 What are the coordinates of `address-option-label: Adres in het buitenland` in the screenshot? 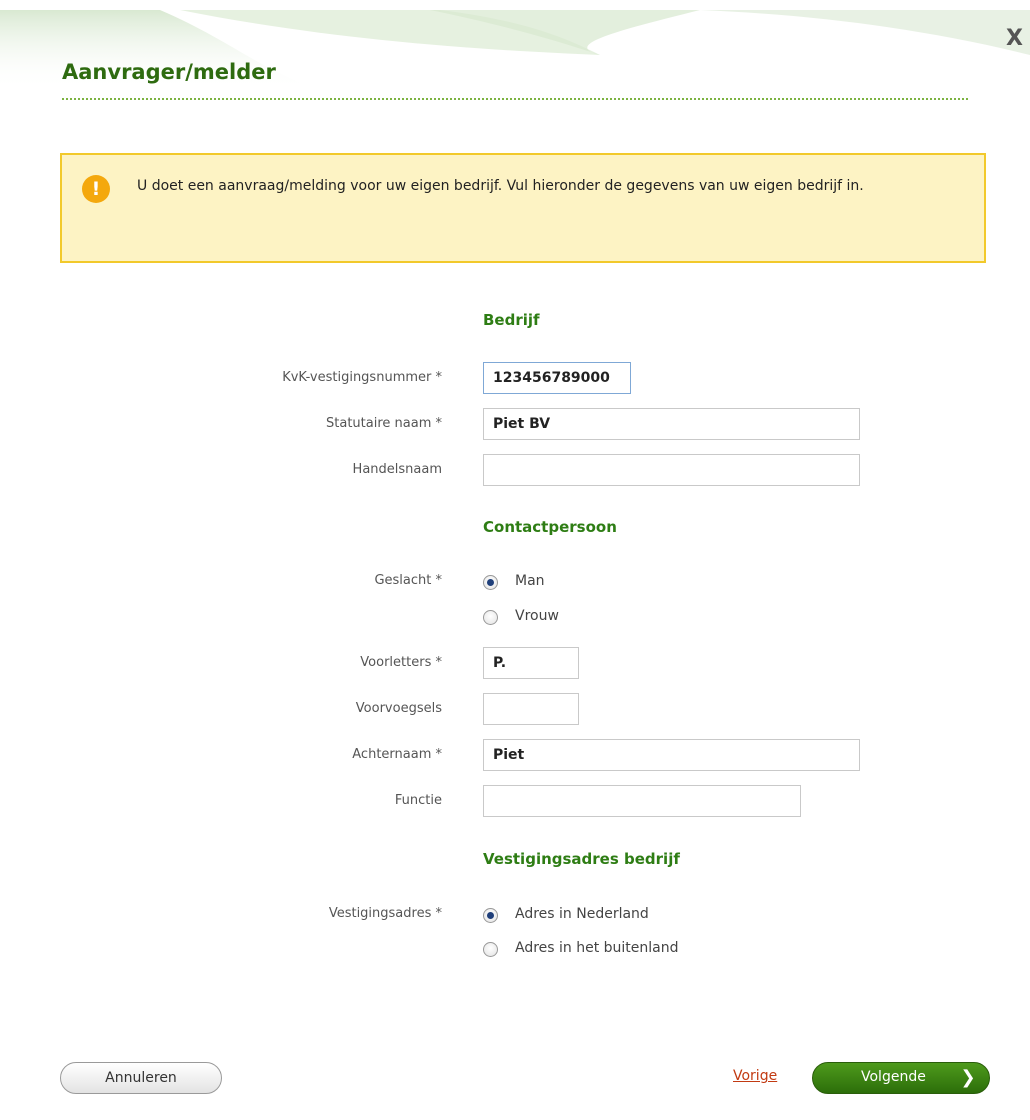 It's located at (597, 948).